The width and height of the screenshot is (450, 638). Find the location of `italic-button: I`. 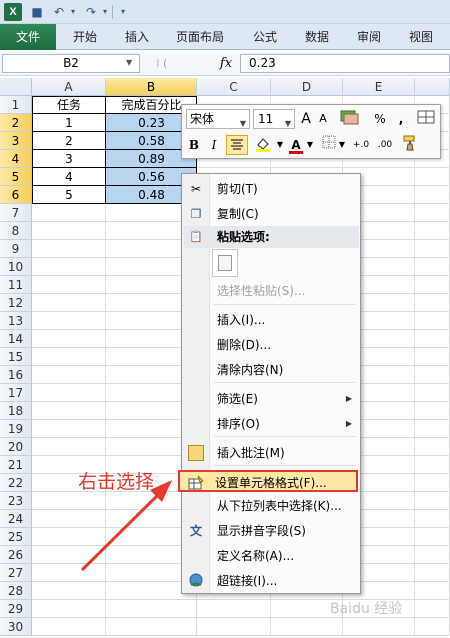

italic-button: I is located at coordinates (214, 145).